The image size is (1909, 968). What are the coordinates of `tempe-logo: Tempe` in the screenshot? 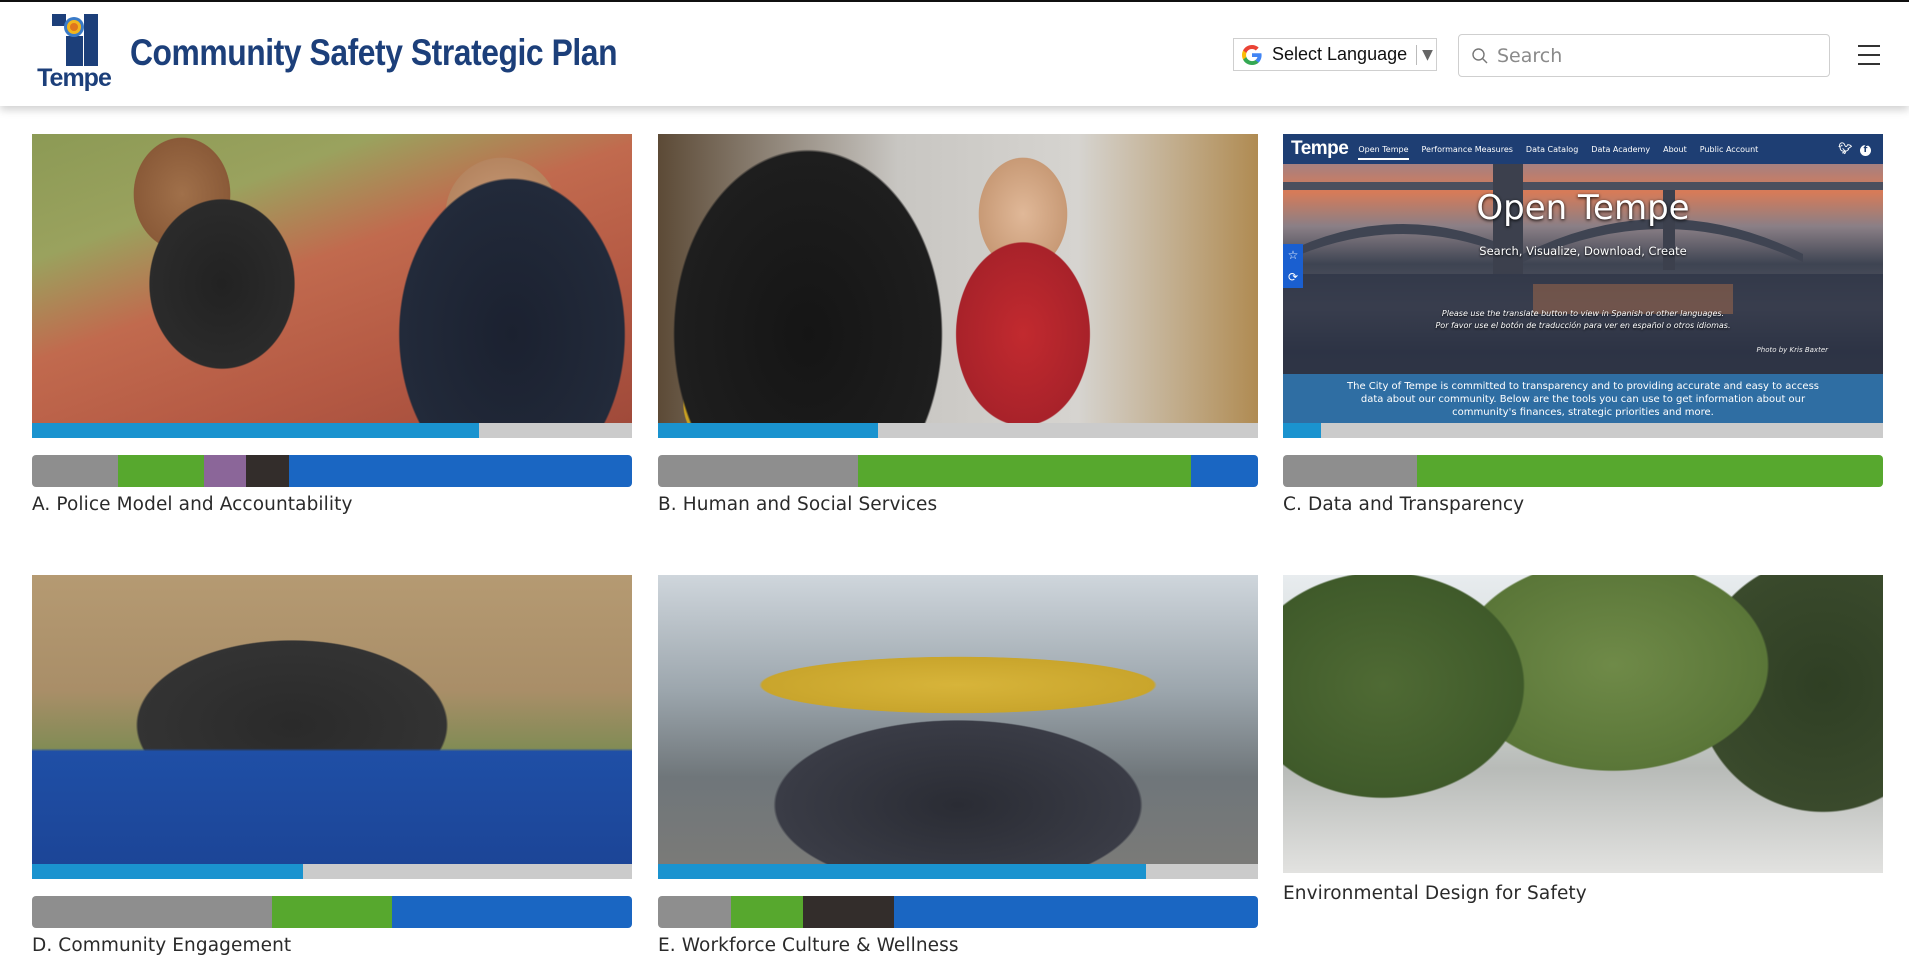 It's located at (74, 55).